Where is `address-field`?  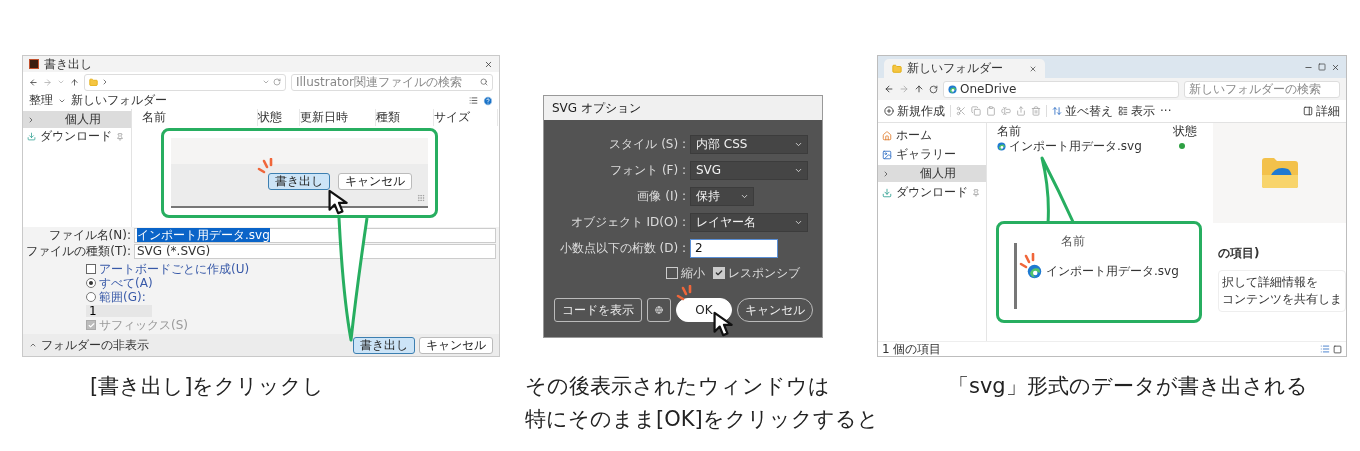 address-field is located at coordinates (185, 82).